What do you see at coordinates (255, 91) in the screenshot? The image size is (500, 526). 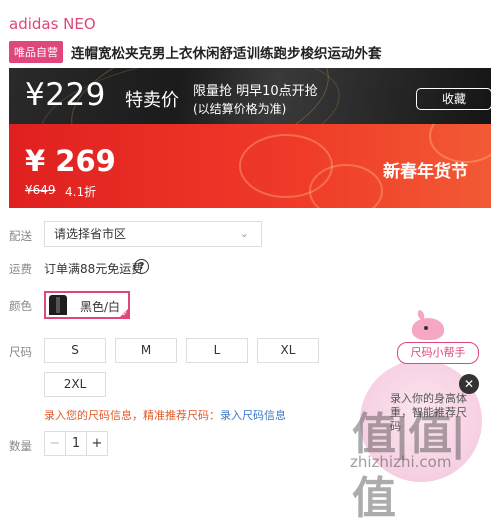 I see `flash-sale-schedule: 限量抢 明早10点开抢` at bounding box center [255, 91].